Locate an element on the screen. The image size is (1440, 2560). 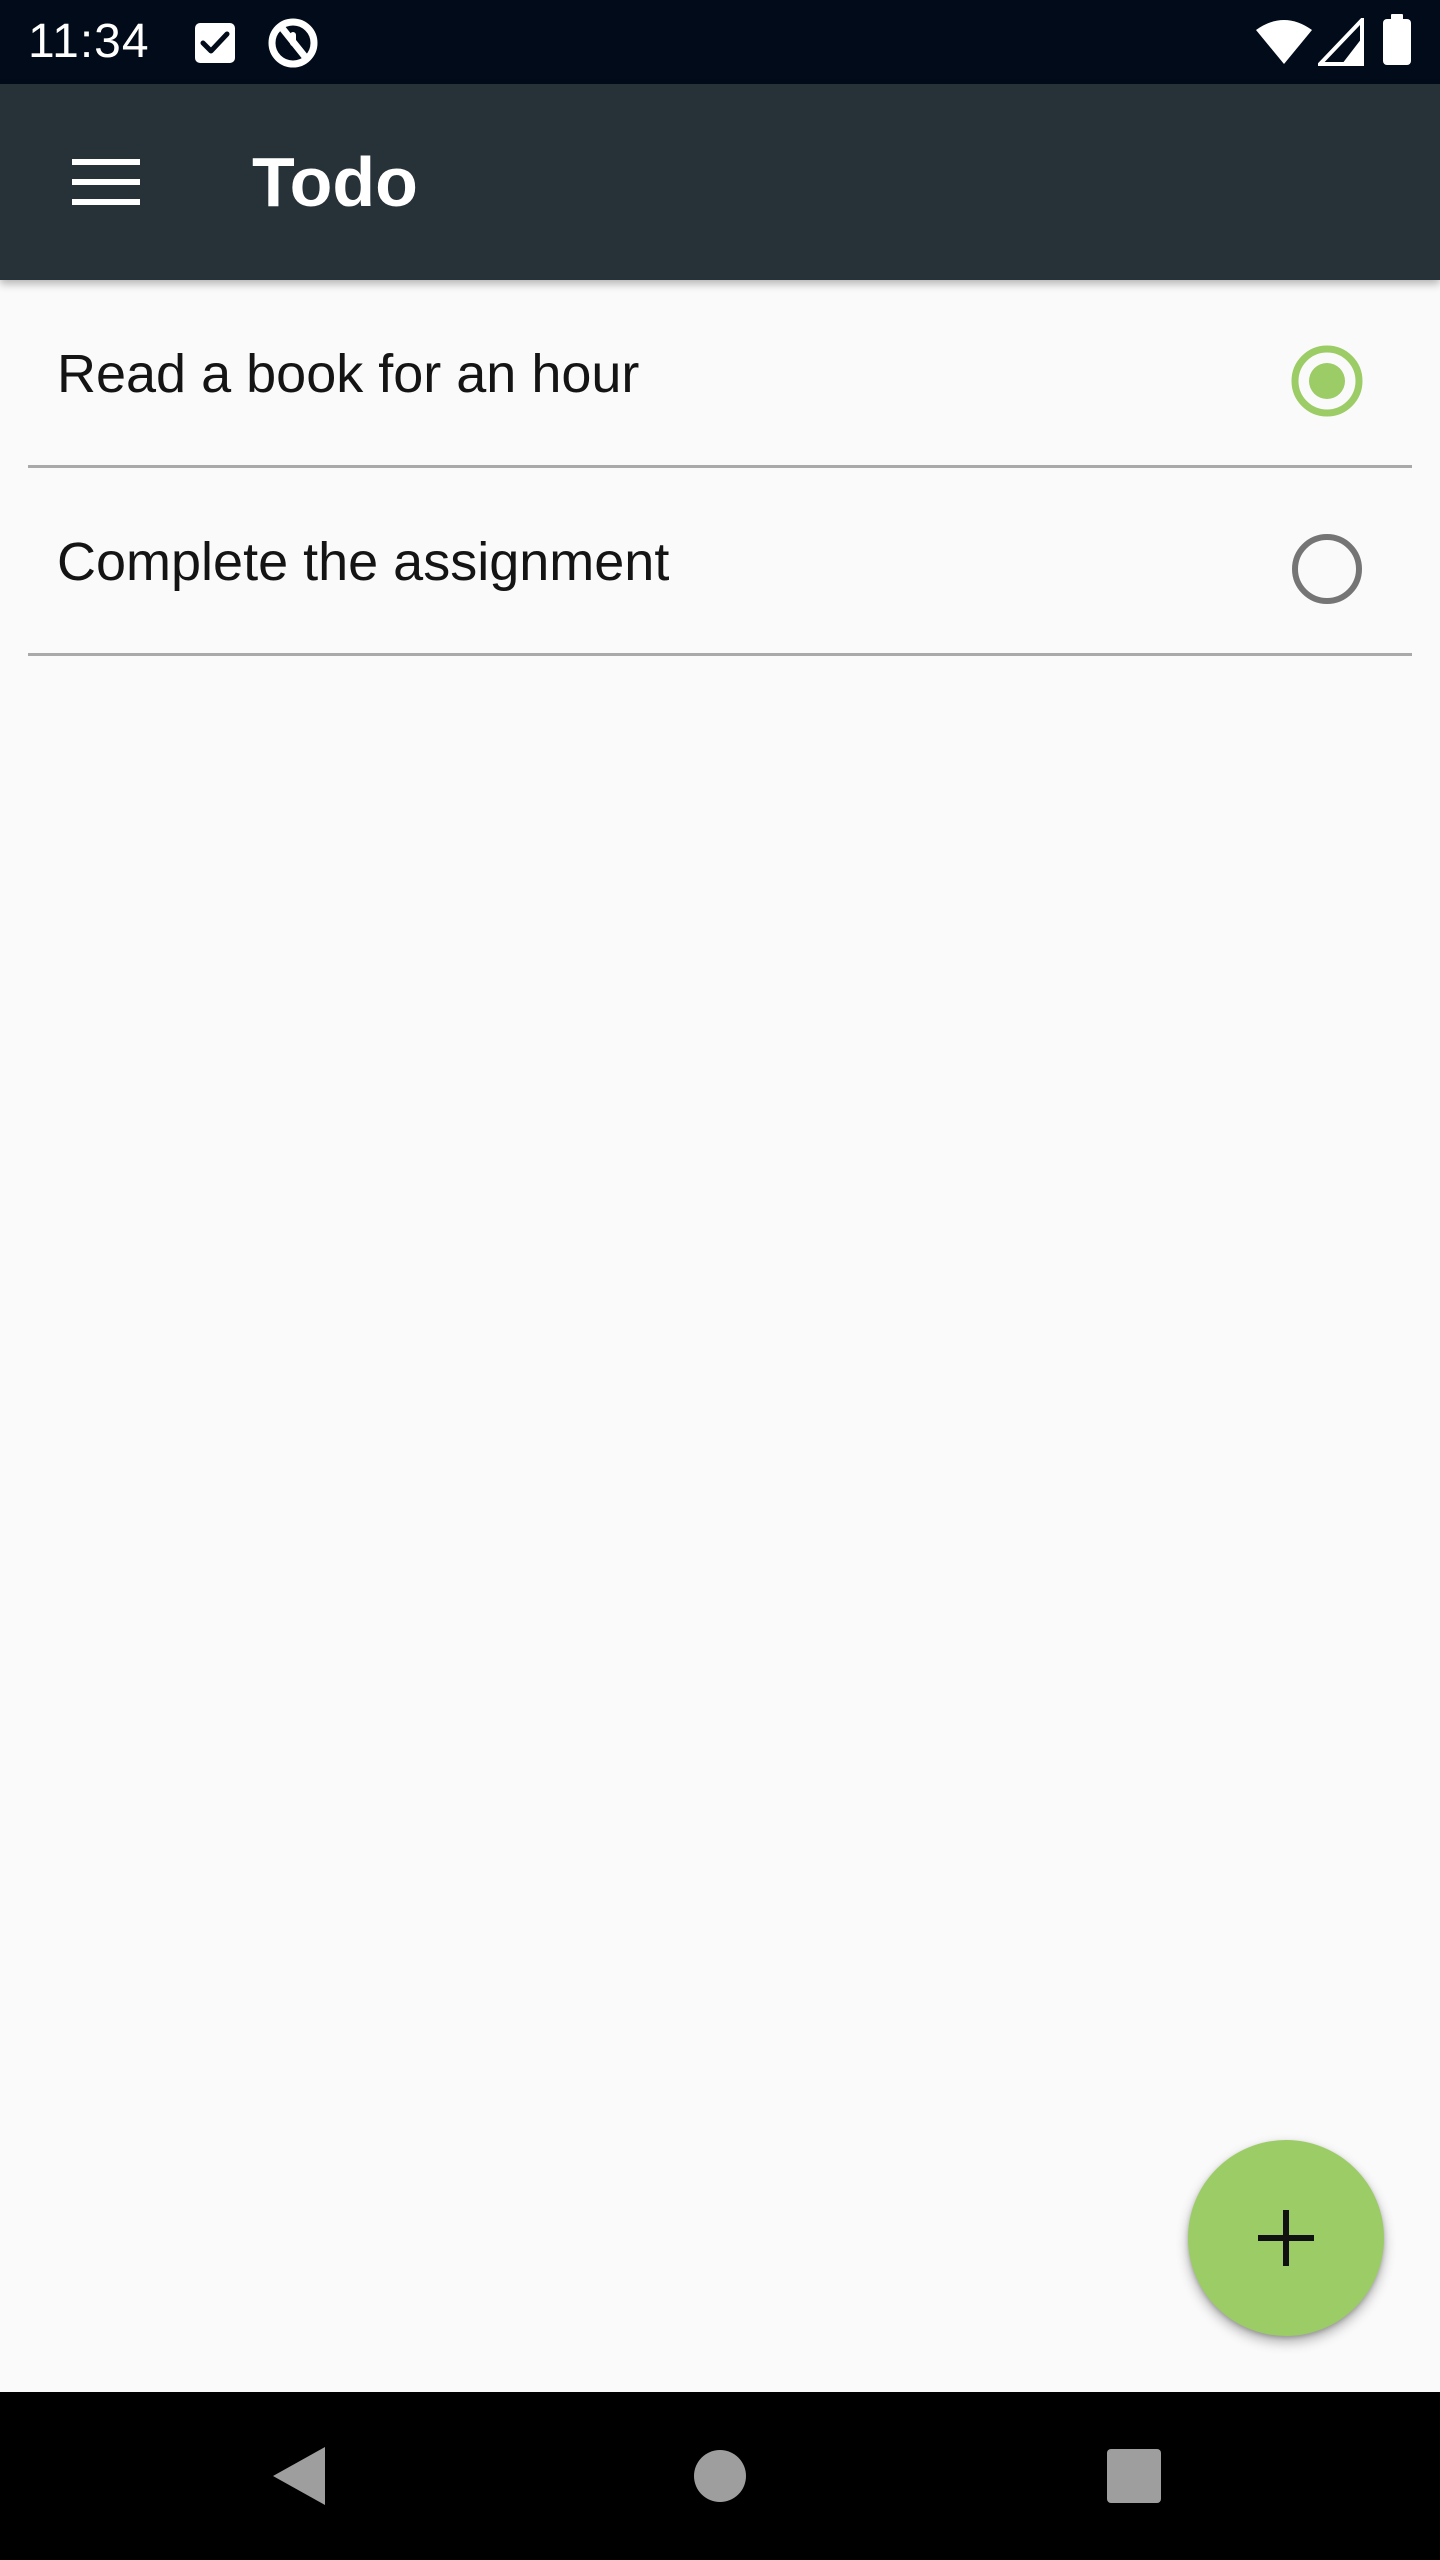
radio-button-unselected is located at coordinates (1327, 569).